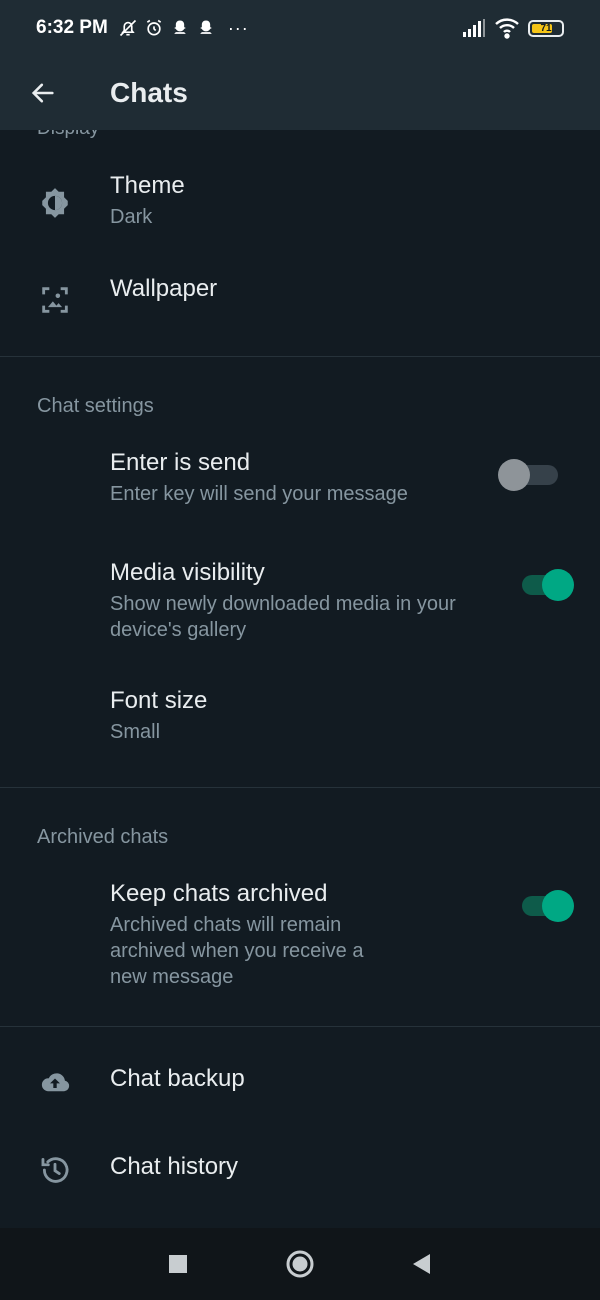 The width and height of the screenshot is (600, 1300). I want to click on brightness-icon, so click(55, 203).